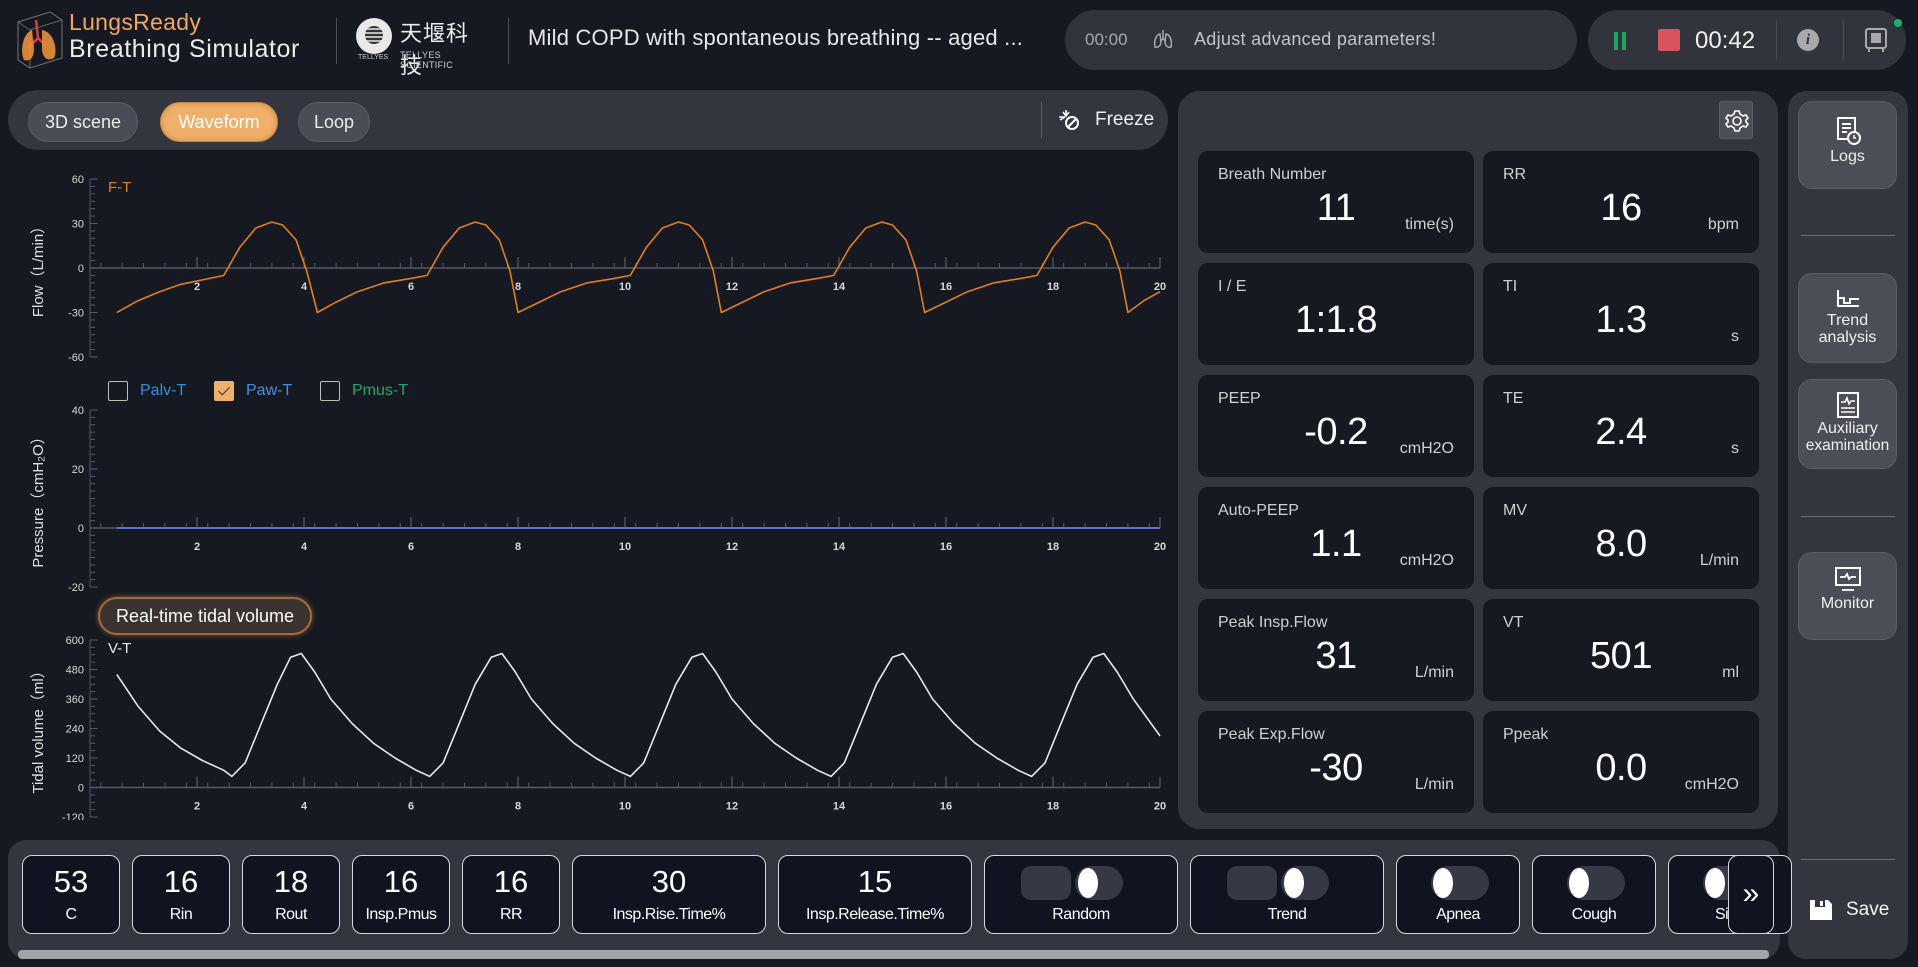 The height and width of the screenshot is (967, 1918). Describe the element at coordinates (1853, 912) in the screenshot. I see `save-button: Save` at that location.